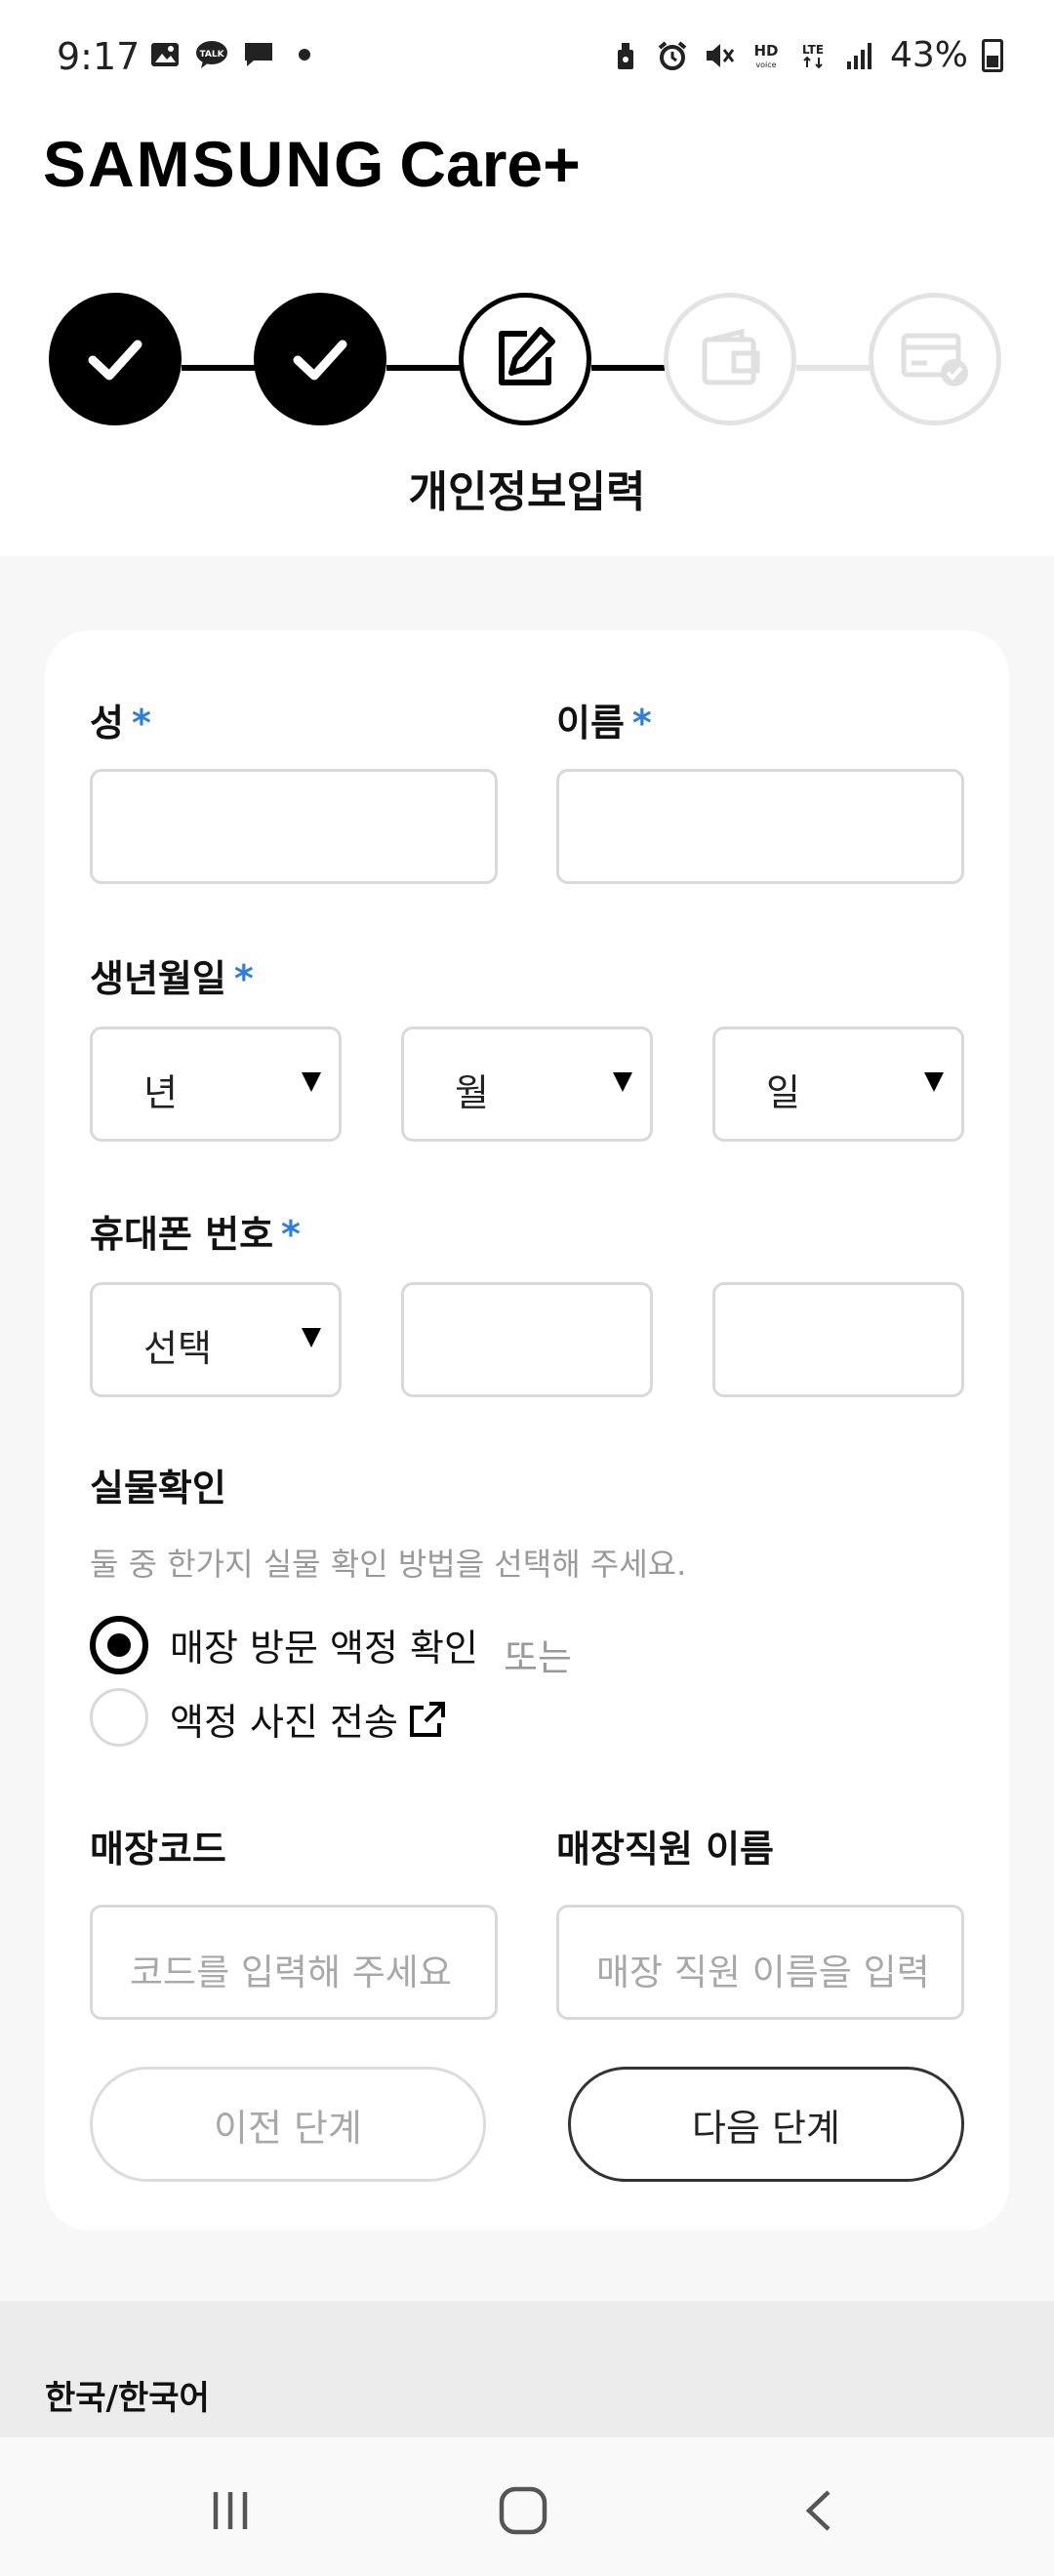  Describe the element at coordinates (928, 55) in the screenshot. I see `battery-percent: 43%` at that location.